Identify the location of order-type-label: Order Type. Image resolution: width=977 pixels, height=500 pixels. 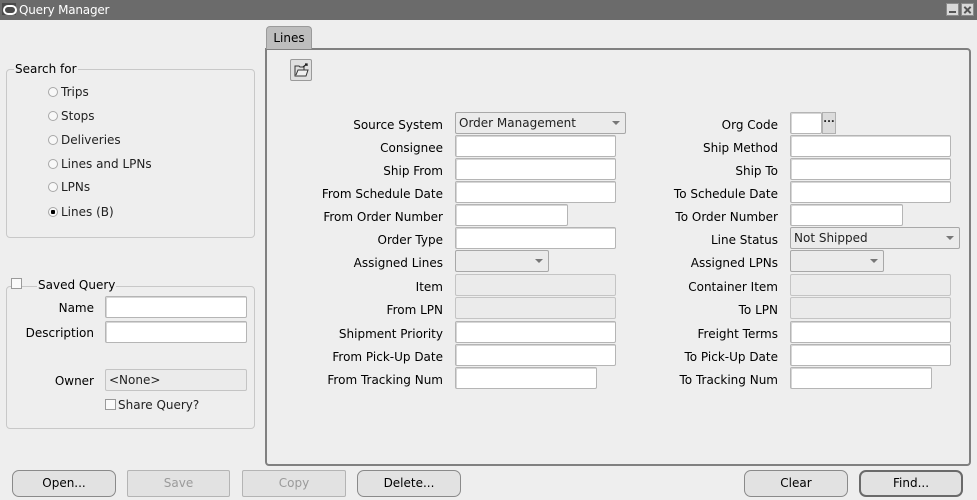
(410, 240).